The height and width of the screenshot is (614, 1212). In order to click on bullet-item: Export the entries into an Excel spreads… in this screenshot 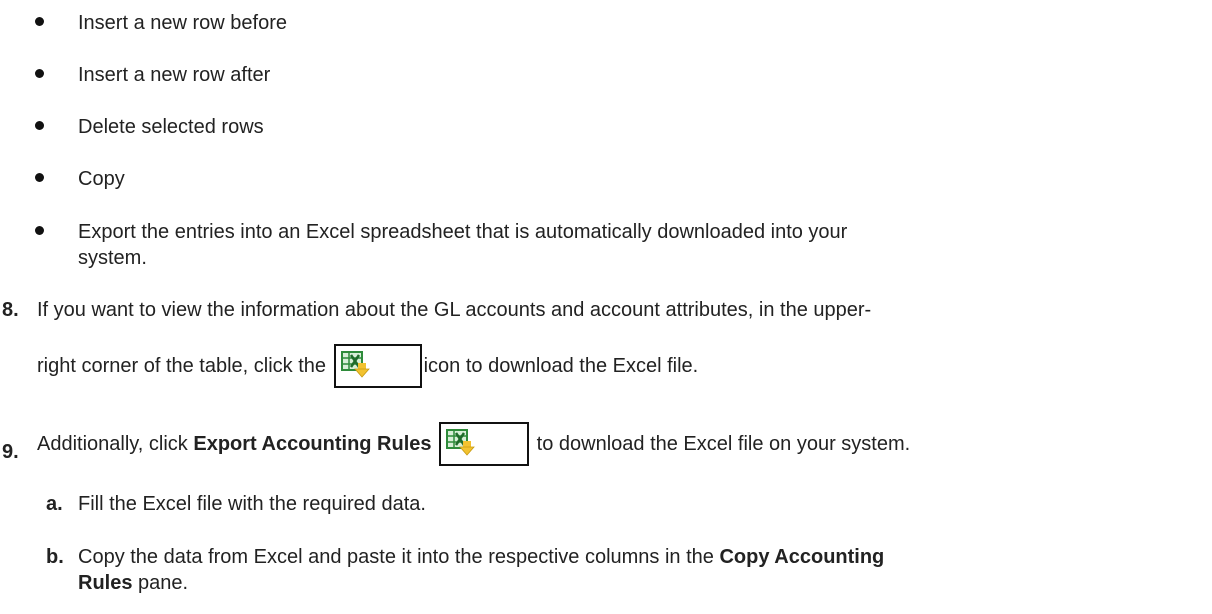, I will do `click(606, 232)`.